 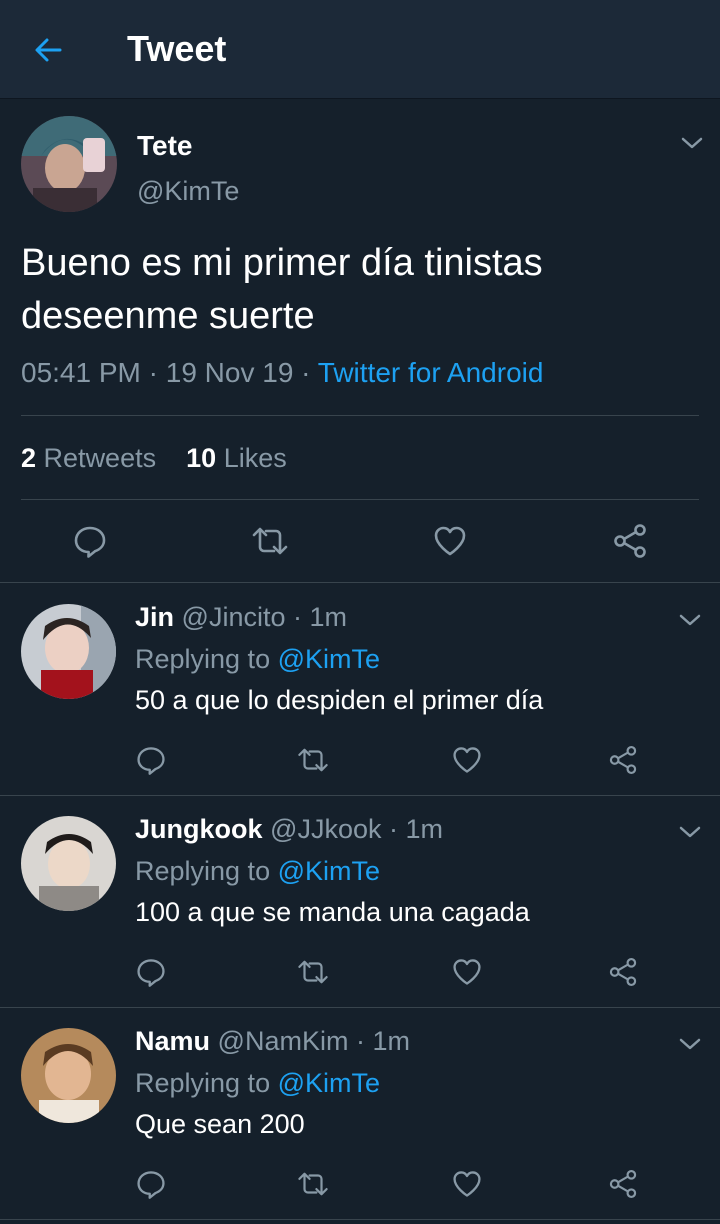 I want to click on page-title: Tweet, so click(x=177, y=48).